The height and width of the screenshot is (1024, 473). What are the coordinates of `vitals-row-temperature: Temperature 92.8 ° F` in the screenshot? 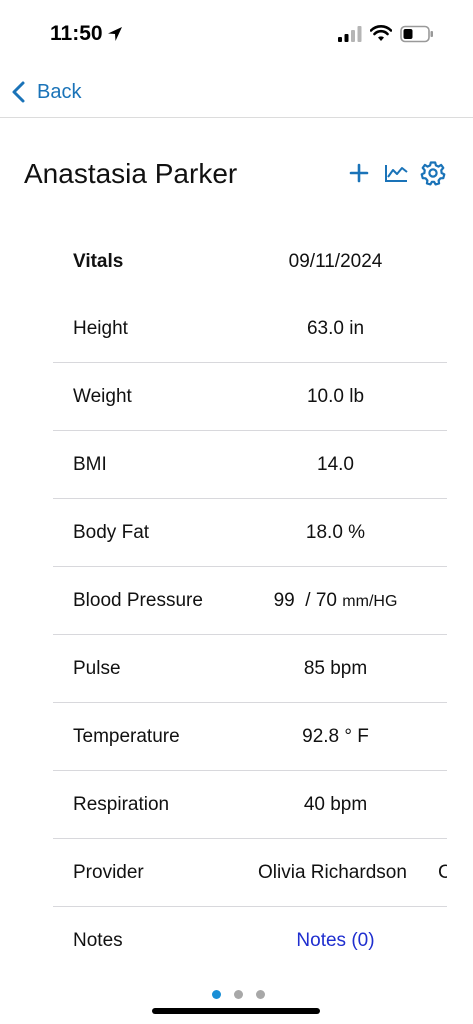 It's located at (250, 737).